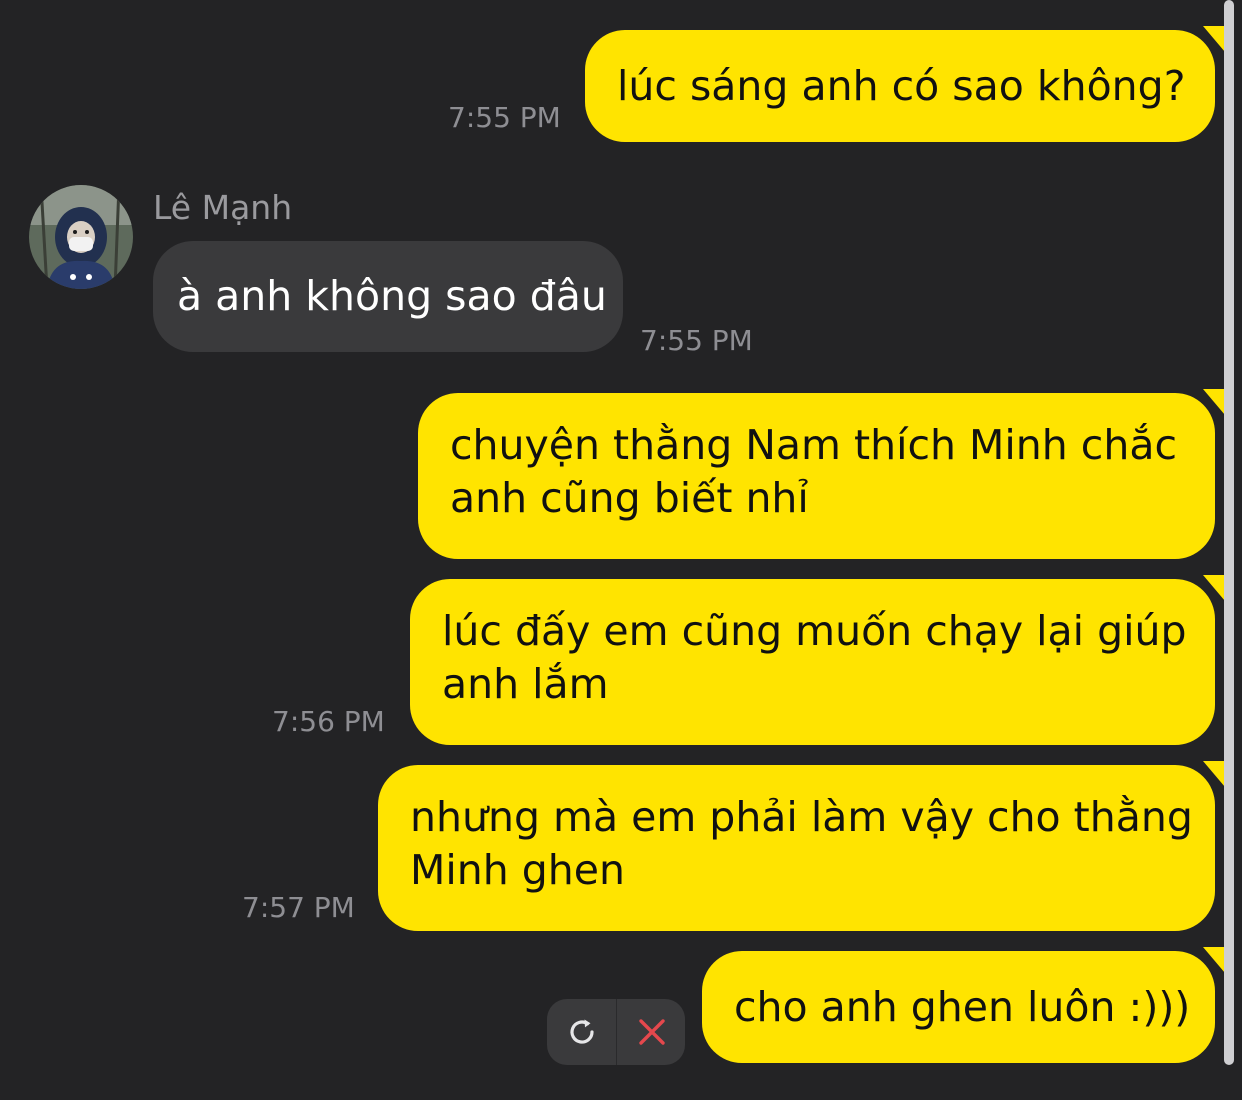 Image resolution: width=1242 pixels, height=1100 pixels. Describe the element at coordinates (525, 684) in the screenshot. I see `message-line: anh lắm` at that location.